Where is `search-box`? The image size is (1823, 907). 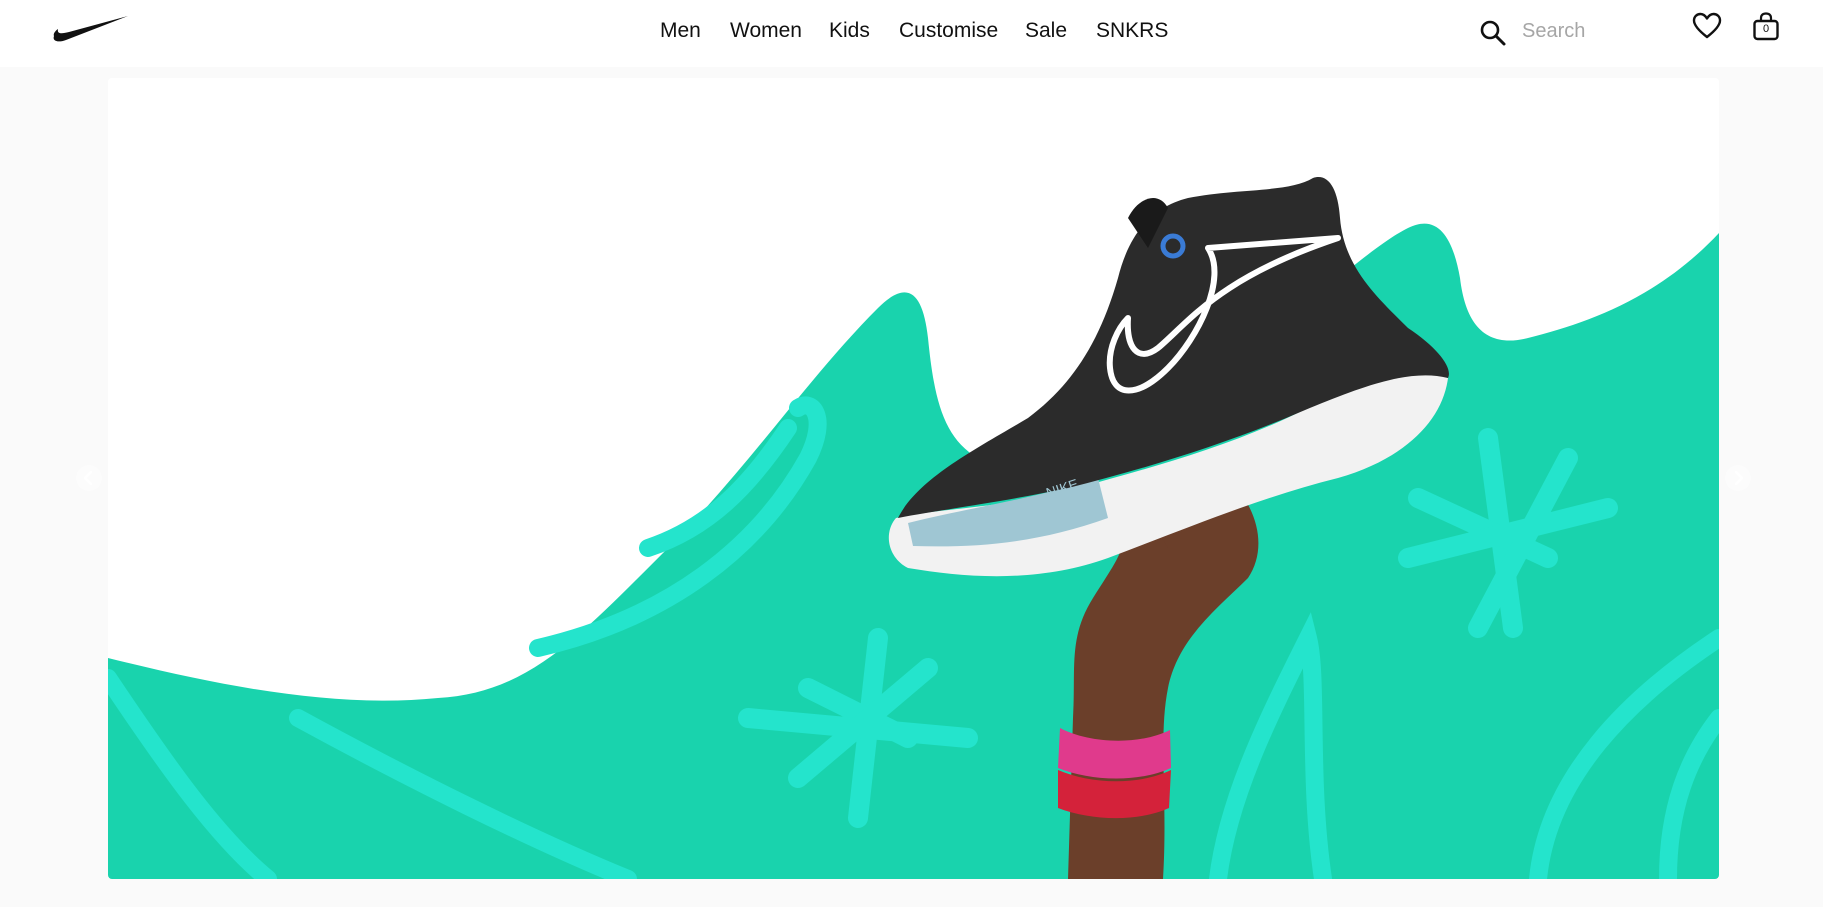 search-box is located at coordinates (1572, 31).